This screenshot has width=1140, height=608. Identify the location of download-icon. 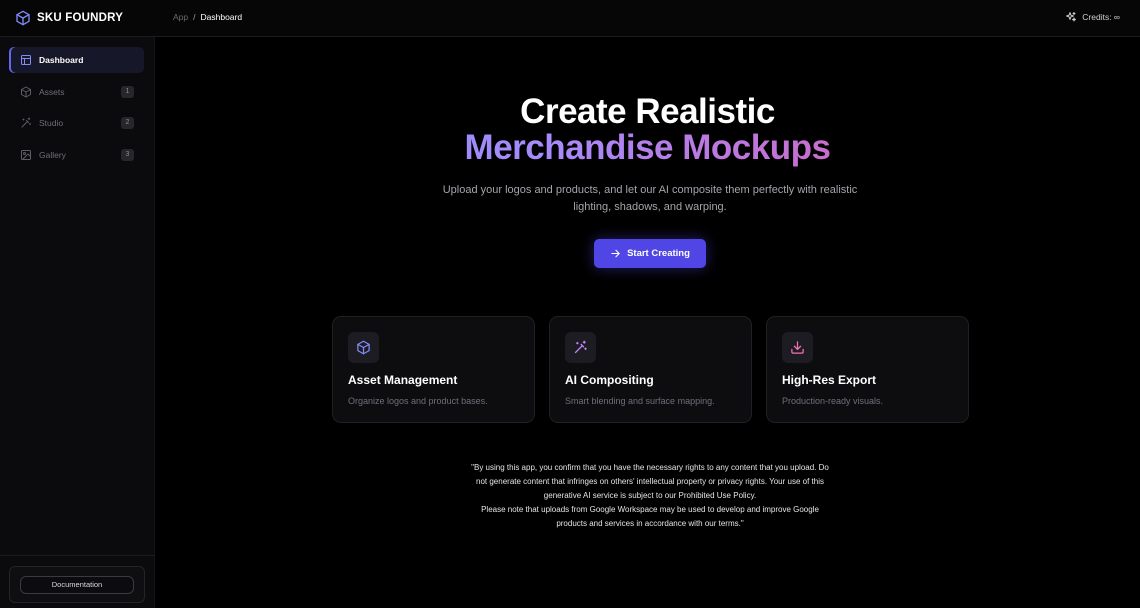
(797, 347).